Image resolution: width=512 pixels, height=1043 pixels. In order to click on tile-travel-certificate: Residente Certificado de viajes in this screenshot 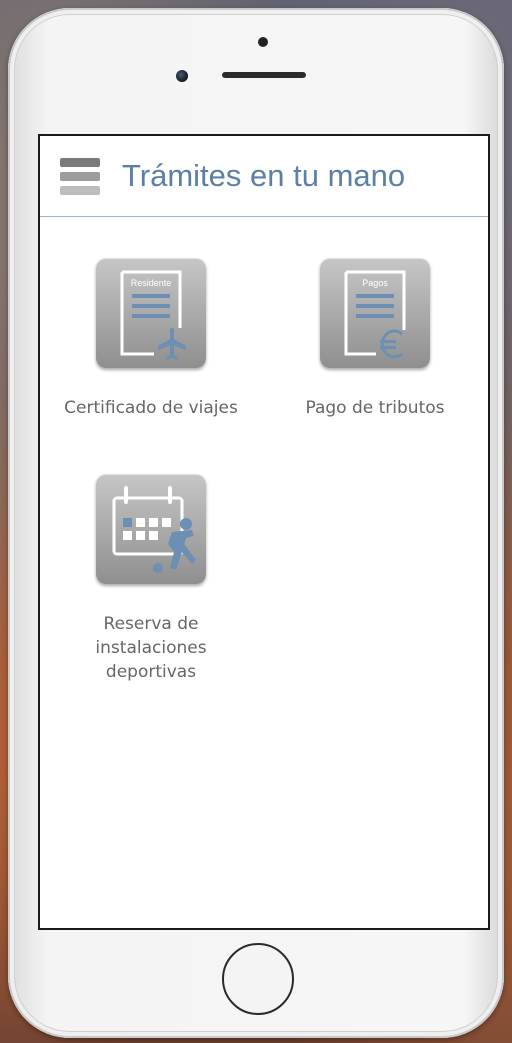, I will do `click(151, 339)`.